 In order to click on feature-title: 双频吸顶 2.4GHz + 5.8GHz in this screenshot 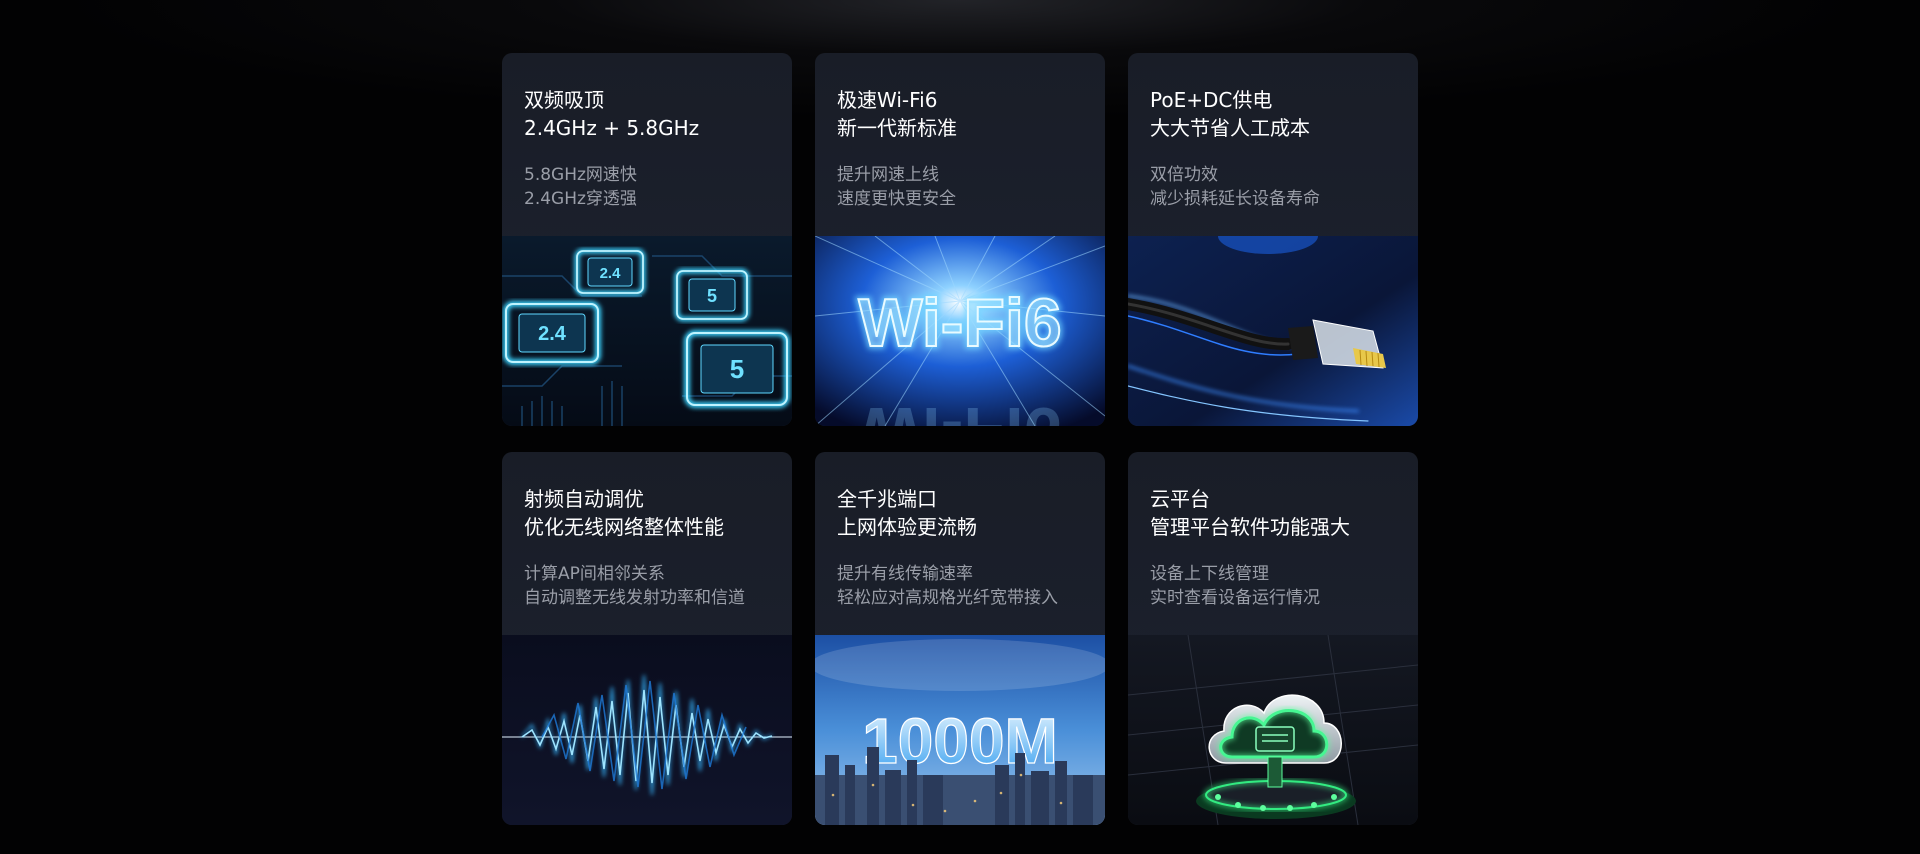, I will do `click(647, 114)`.